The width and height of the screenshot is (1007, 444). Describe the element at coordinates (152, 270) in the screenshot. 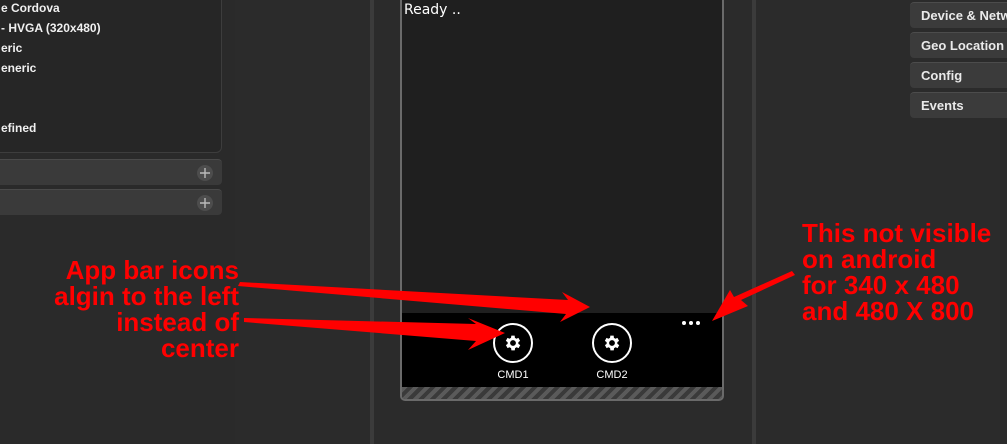

I see `annotation-left-line-1: App bar icons` at that location.